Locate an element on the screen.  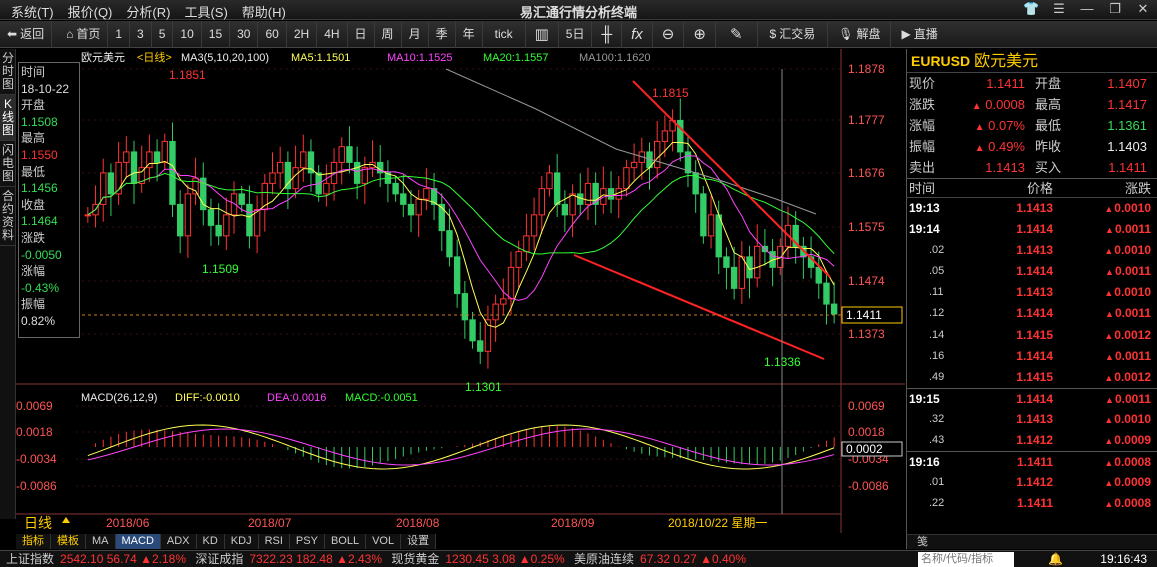
symbol-code: EURUSD is located at coordinates (941, 61).